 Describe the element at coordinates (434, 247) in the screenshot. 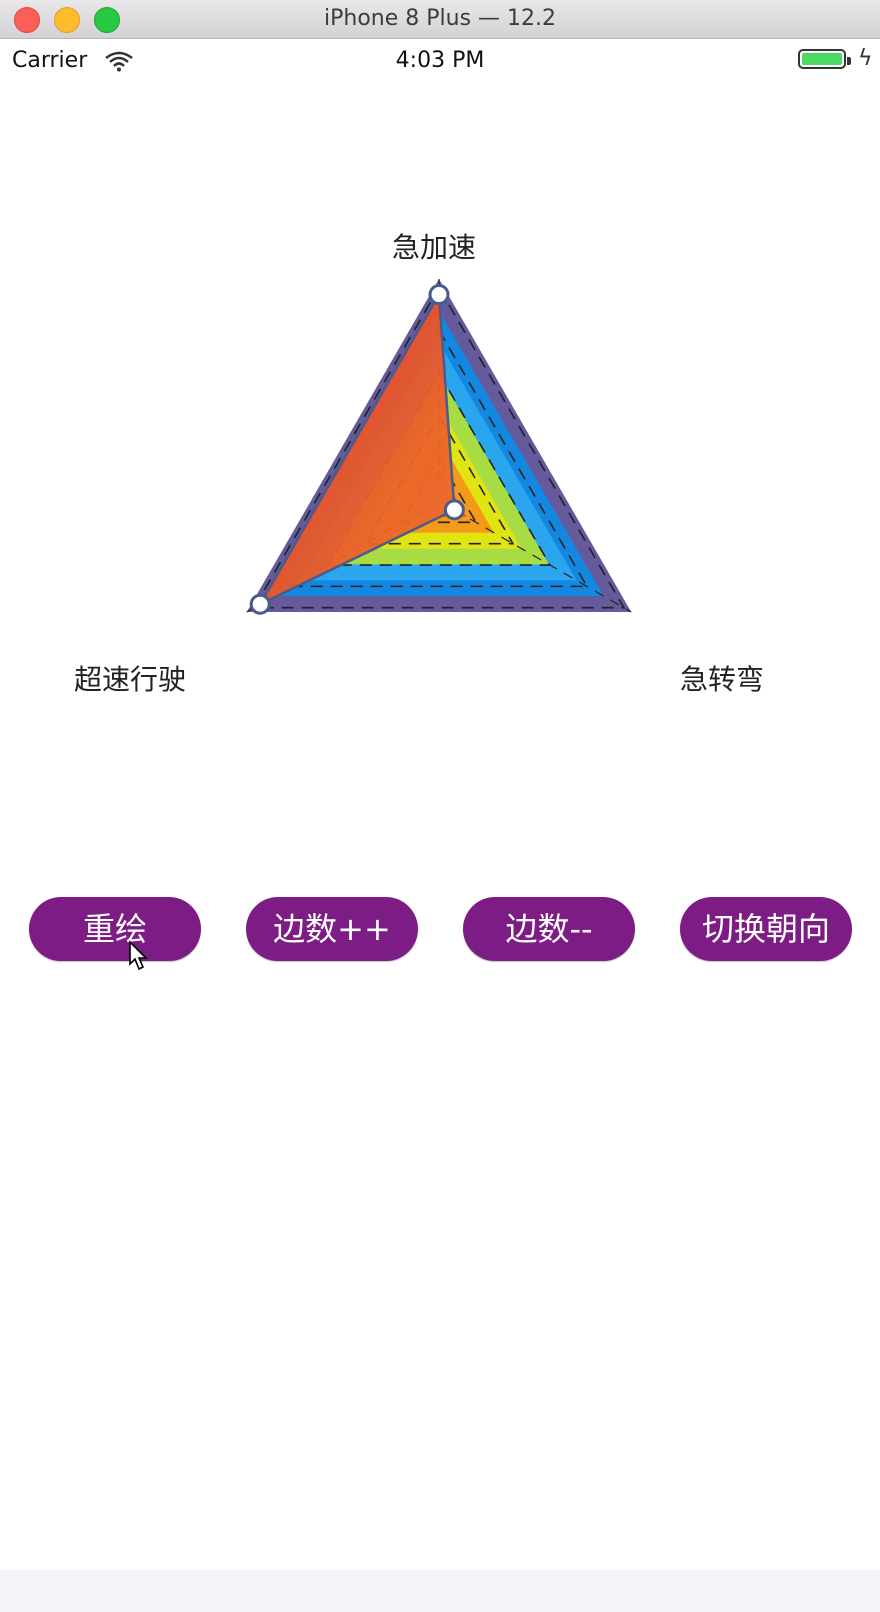

I see `axis-label-acceleration: 急加速` at that location.